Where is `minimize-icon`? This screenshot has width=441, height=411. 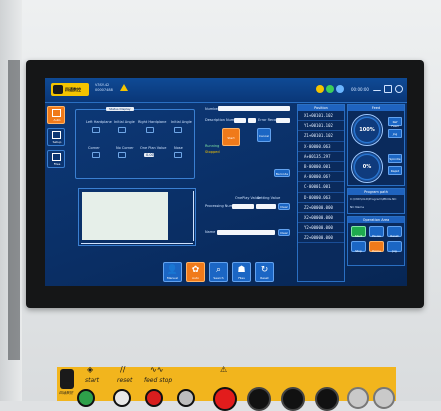 minimize-icon is located at coordinates (377, 88).